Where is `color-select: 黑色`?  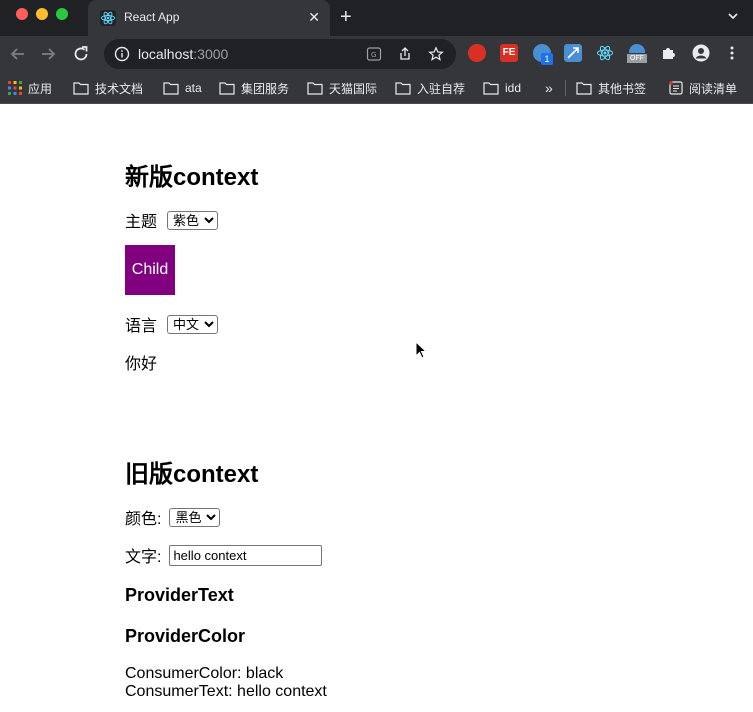
color-select: 黑色 is located at coordinates (195, 517).